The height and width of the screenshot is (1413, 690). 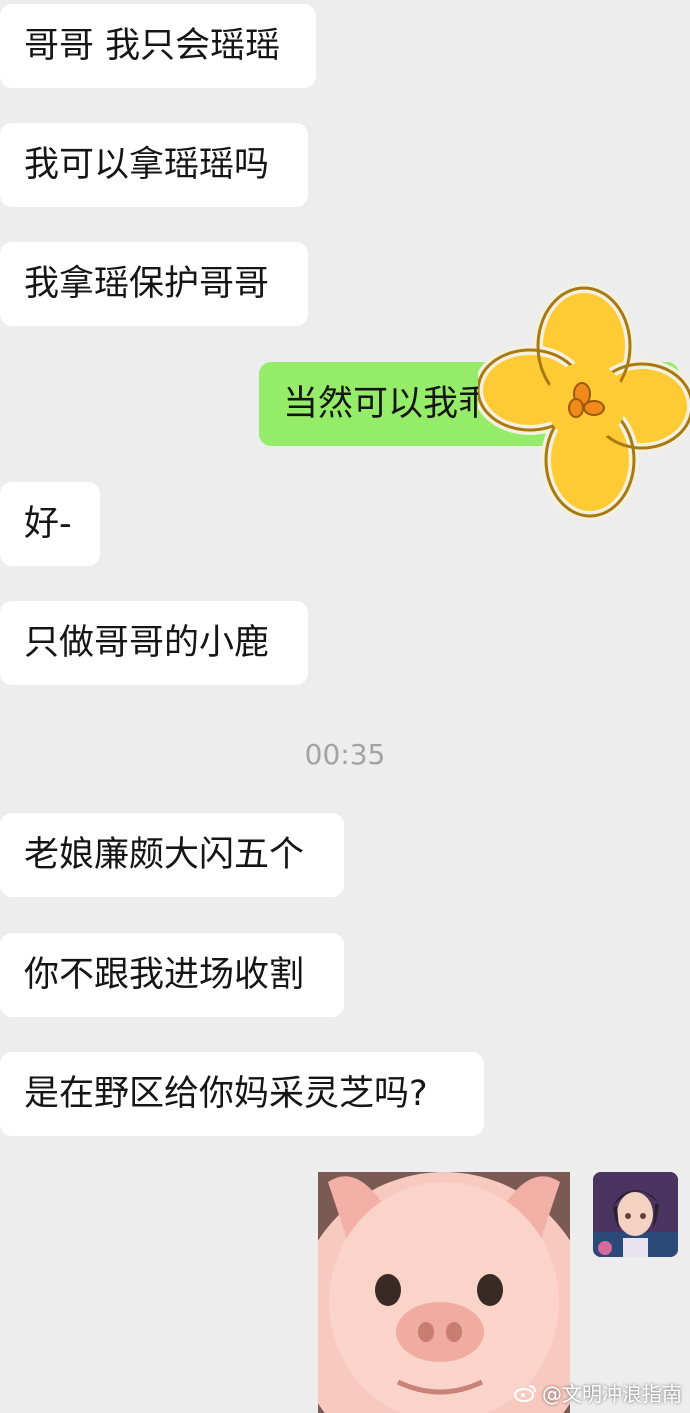 I want to click on message-bubble-incoming: 是在野区给你妈采灵芝吗?, so click(x=242, y=1094).